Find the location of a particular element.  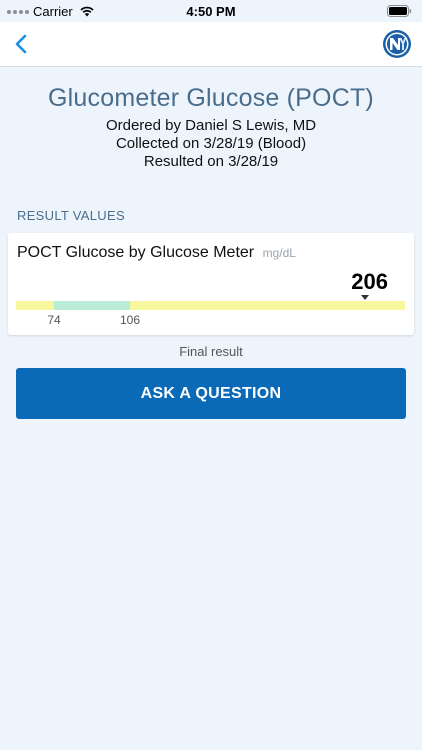

test-unit: mg/dL is located at coordinates (279, 253).